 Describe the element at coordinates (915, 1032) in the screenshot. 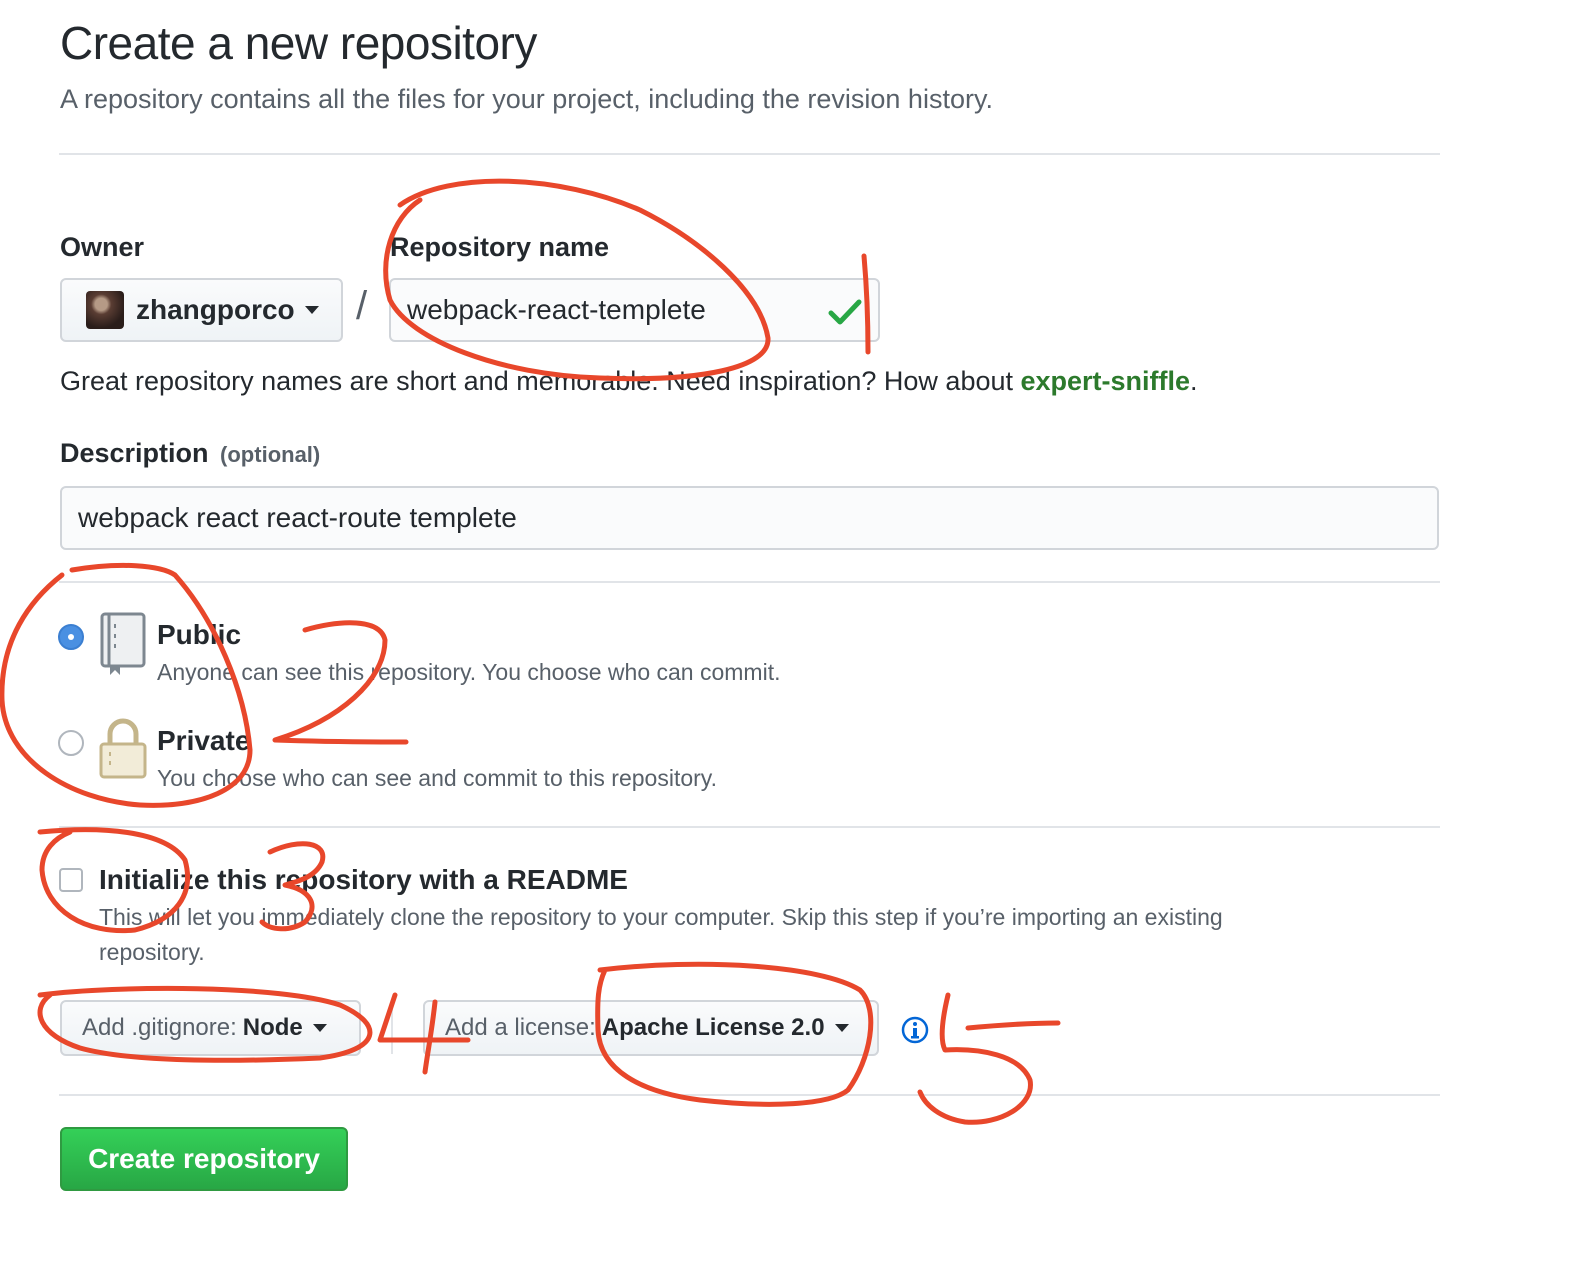

I see `info-icon` at that location.